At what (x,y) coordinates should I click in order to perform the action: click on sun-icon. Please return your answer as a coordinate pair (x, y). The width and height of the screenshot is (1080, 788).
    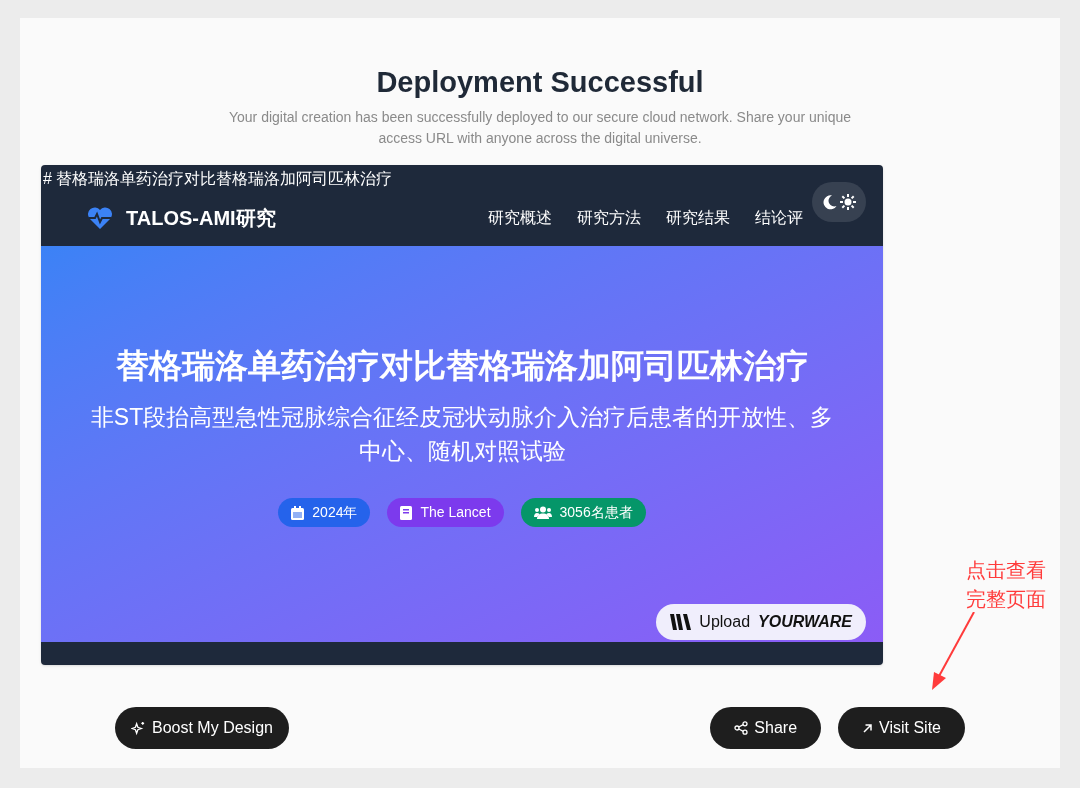
    Looking at the image, I should click on (847, 202).